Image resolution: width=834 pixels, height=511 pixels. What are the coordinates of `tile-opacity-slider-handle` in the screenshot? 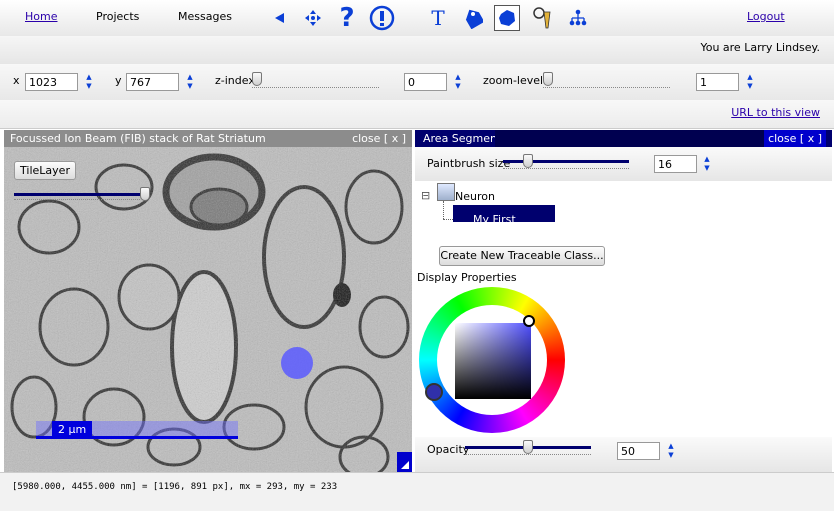 It's located at (145, 194).